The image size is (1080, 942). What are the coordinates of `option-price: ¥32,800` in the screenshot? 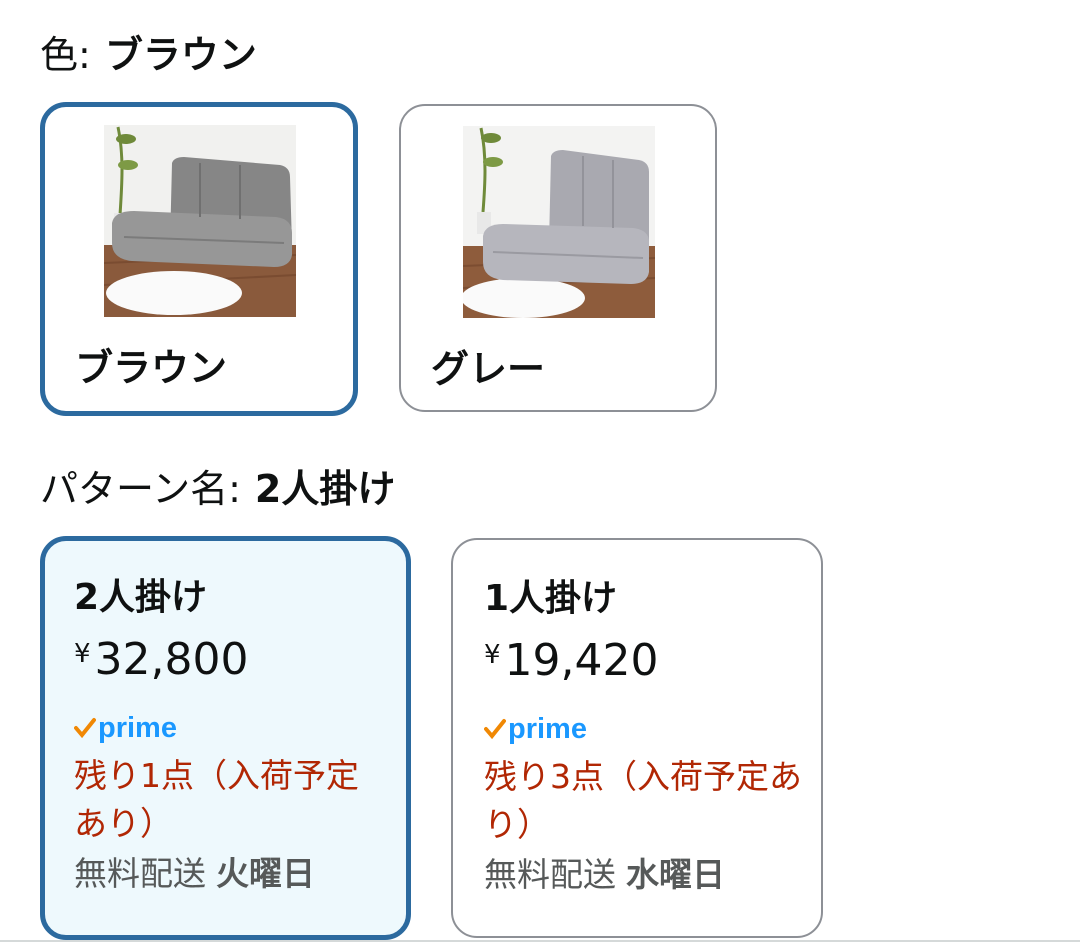 It's located at (232, 664).